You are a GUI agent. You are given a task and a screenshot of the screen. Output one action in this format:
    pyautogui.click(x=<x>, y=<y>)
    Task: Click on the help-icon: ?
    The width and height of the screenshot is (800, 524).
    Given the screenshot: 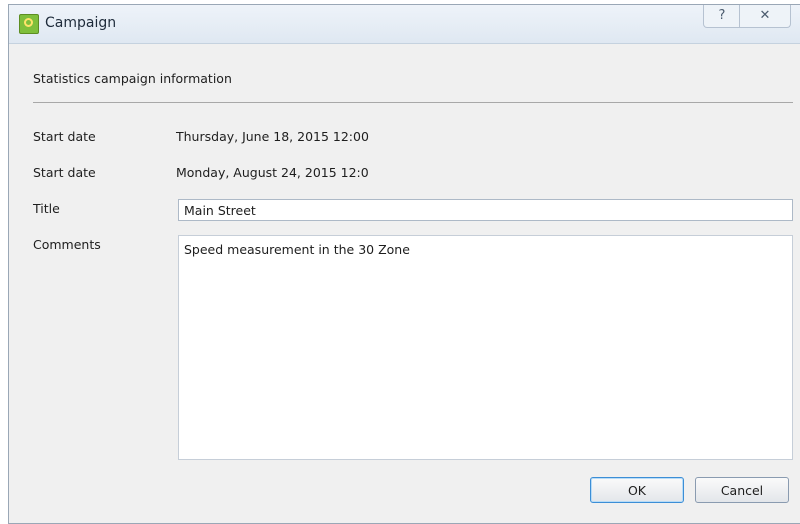 What is the action you would take?
    pyautogui.click(x=722, y=15)
    